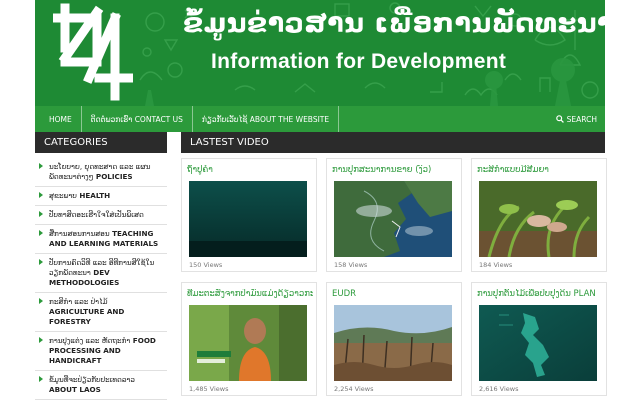 The height and width of the screenshot is (400, 640). I want to click on search-label: SEARCH, so click(581, 119).